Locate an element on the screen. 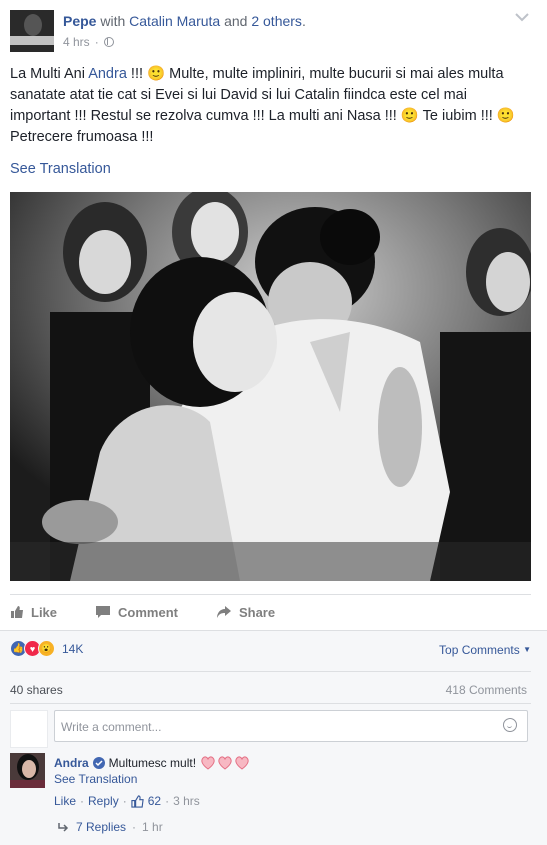 The width and height of the screenshot is (547, 845). shares-count: 40 shares is located at coordinates (36, 690).